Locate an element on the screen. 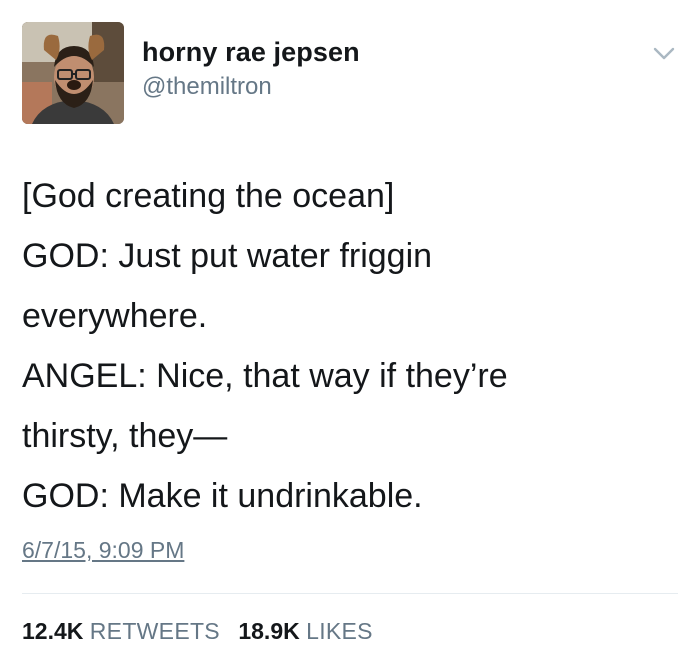  tweet-text-line: GOD: Just put water friggin is located at coordinates (227, 256).